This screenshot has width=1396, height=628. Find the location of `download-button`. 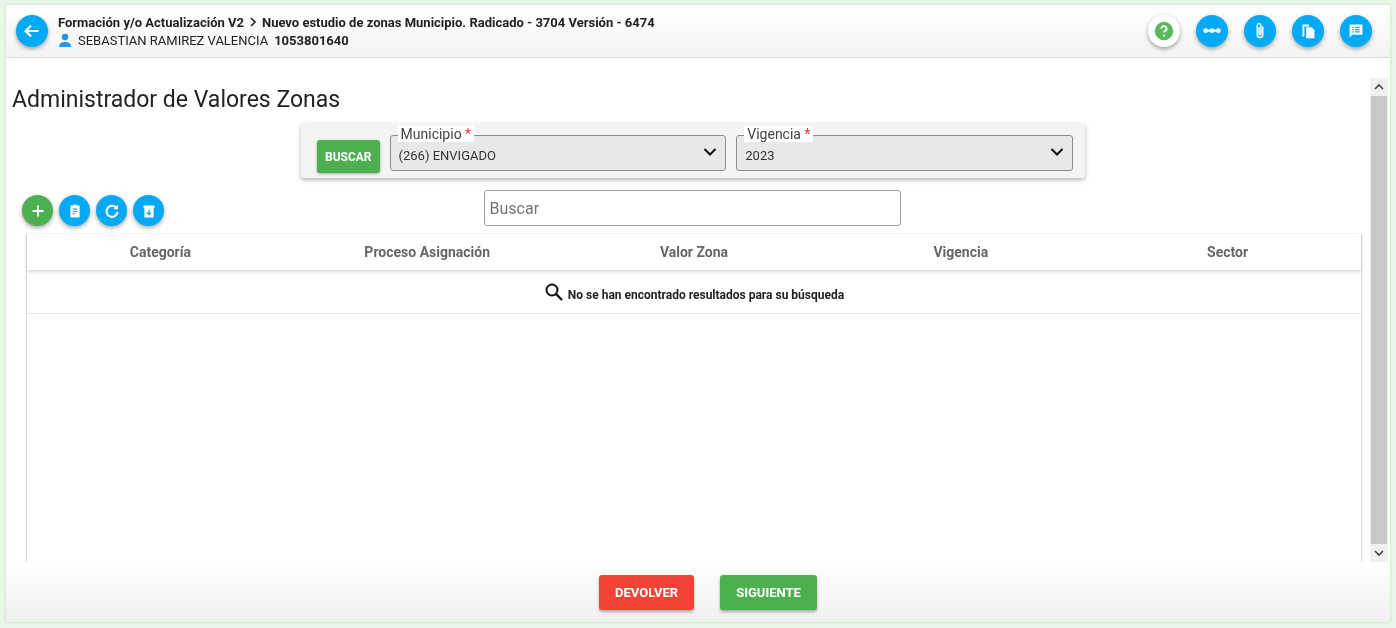

download-button is located at coordinates (148, 210).